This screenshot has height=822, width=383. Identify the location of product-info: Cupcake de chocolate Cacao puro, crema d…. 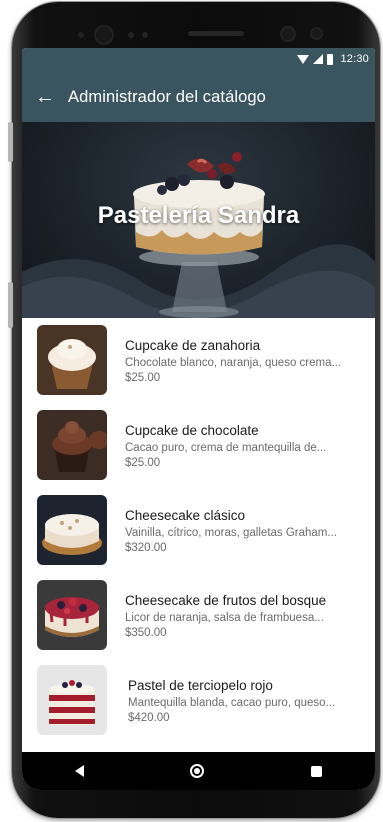
(247, 446).